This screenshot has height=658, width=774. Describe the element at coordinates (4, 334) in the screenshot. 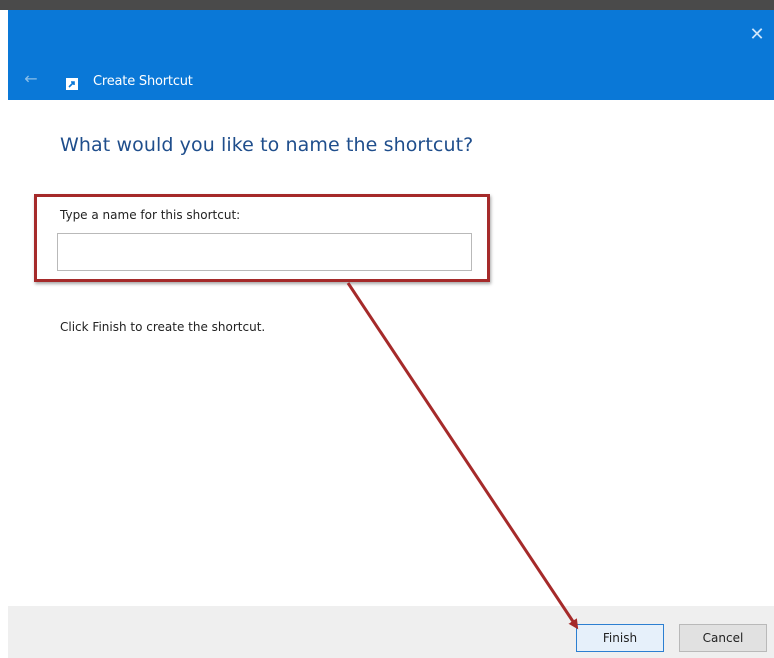

I see `left-edge` at that location.